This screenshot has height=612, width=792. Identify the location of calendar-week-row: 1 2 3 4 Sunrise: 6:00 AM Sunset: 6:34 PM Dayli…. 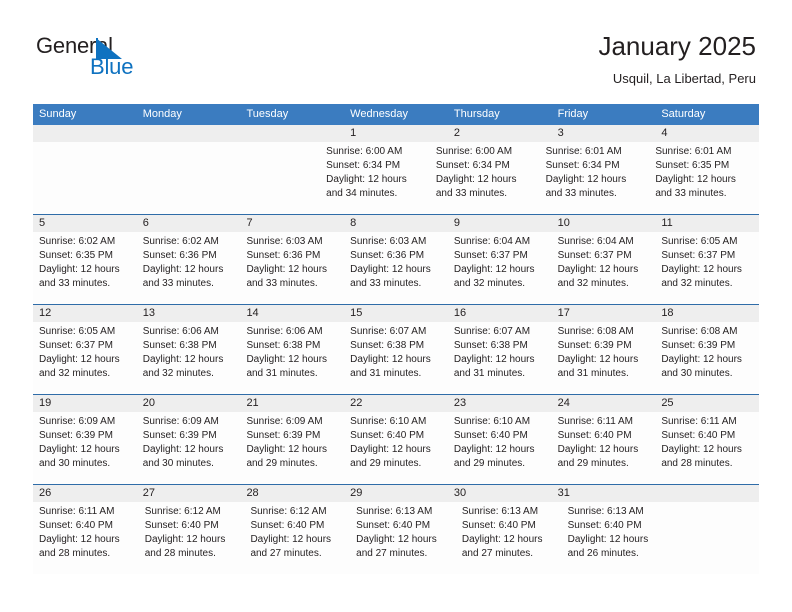
(396, 169).